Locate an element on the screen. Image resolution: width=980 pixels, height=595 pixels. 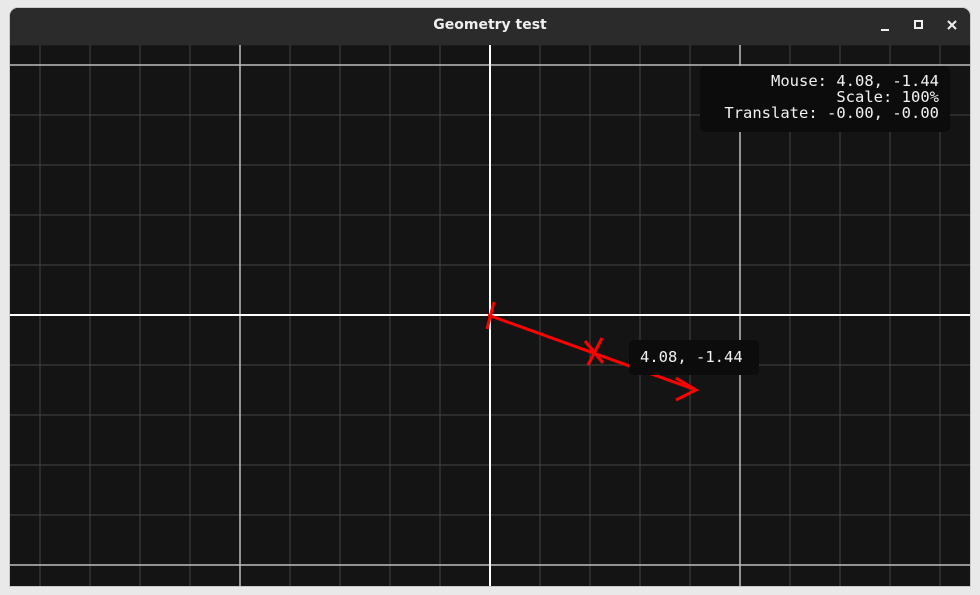
cursor-coordinate-label: 4.08, -1.44 is located at coordinates (691, 357).